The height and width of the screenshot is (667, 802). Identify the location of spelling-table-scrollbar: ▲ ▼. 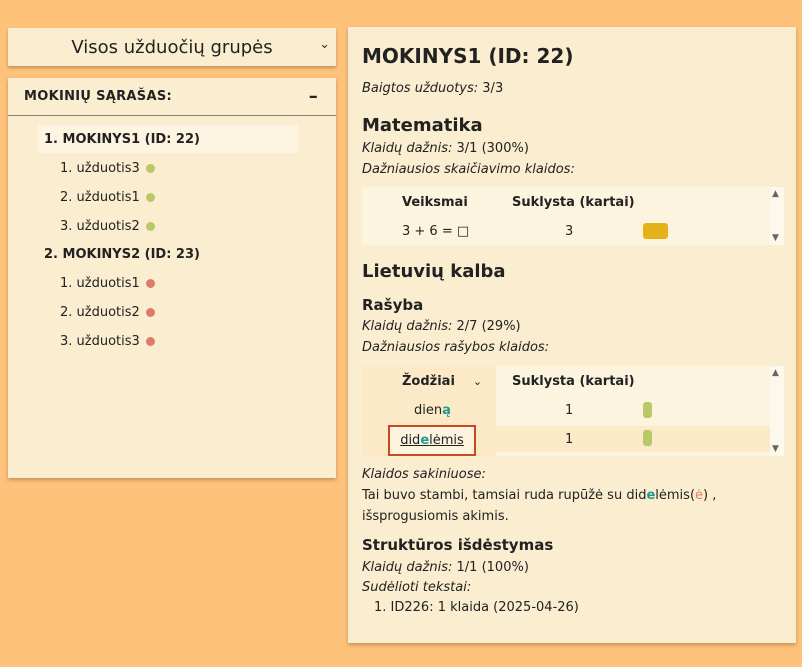
(777, 411).